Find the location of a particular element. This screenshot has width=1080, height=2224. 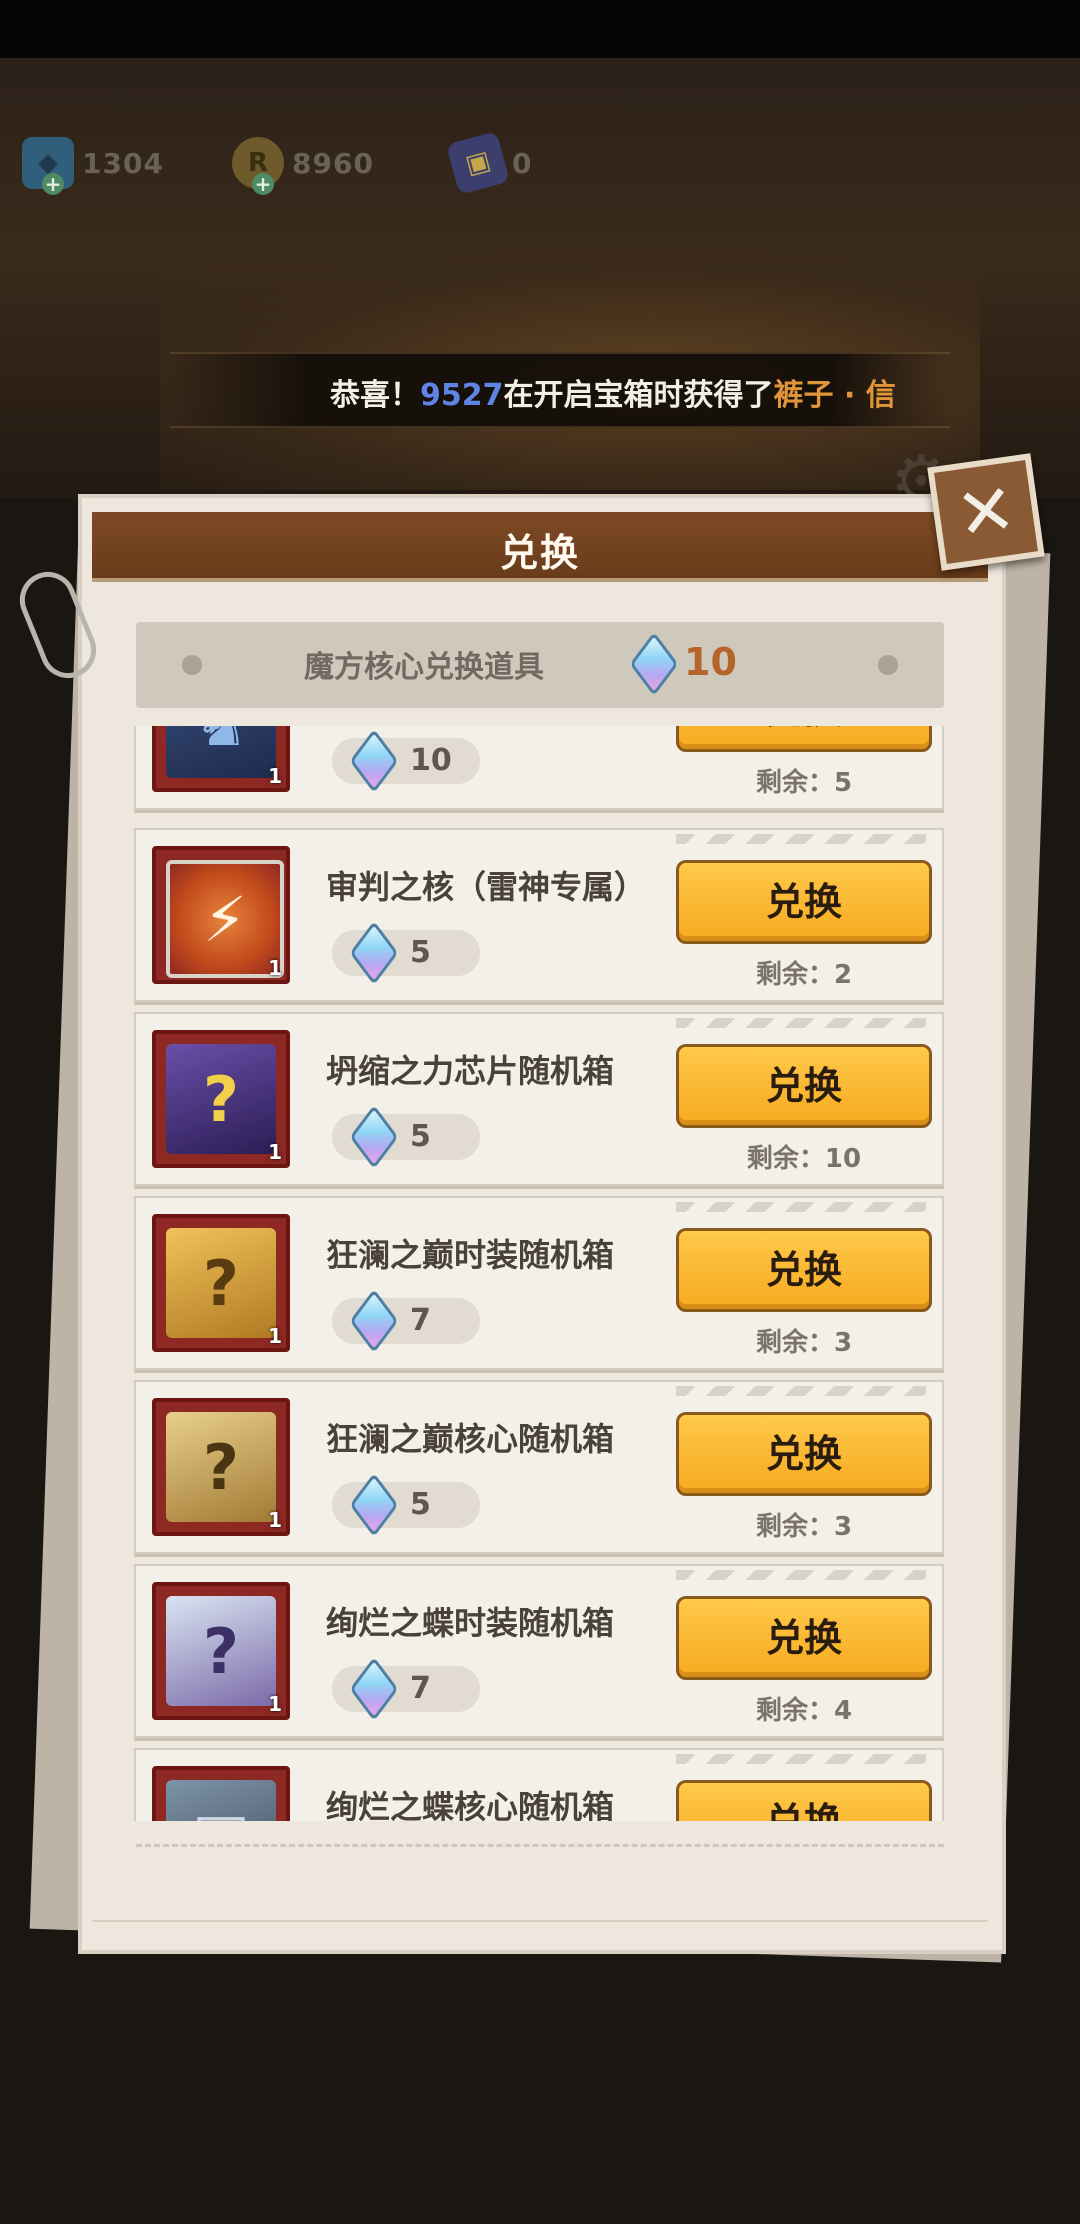

item-icon-frame: ⚡ 1 is located at coordinates (221, 915).